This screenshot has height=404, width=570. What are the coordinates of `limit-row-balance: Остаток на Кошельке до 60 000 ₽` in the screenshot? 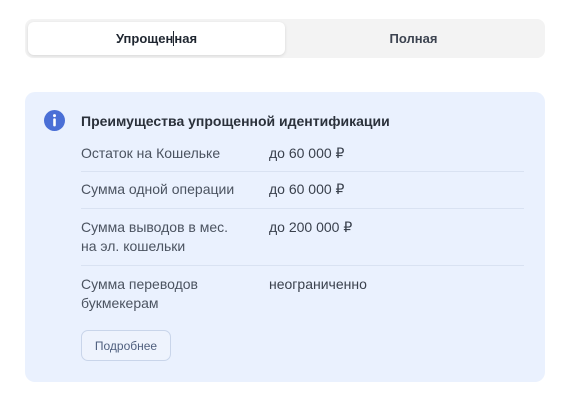 It's located at (302, 154).